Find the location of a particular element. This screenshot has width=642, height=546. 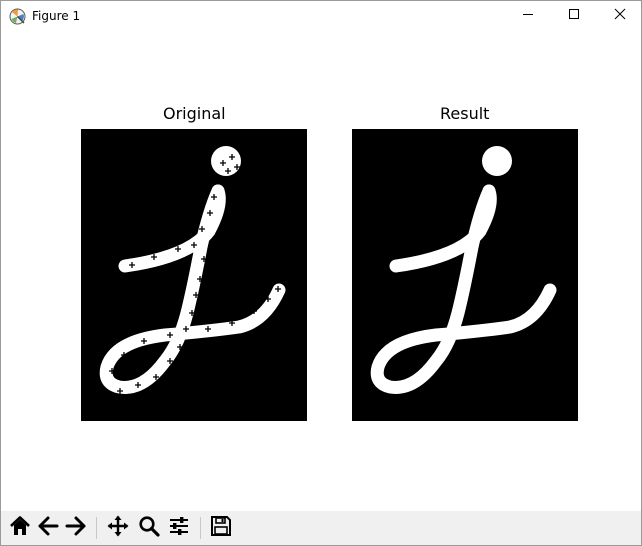

forward-arrow-icon is located at coordinates (76, 528).